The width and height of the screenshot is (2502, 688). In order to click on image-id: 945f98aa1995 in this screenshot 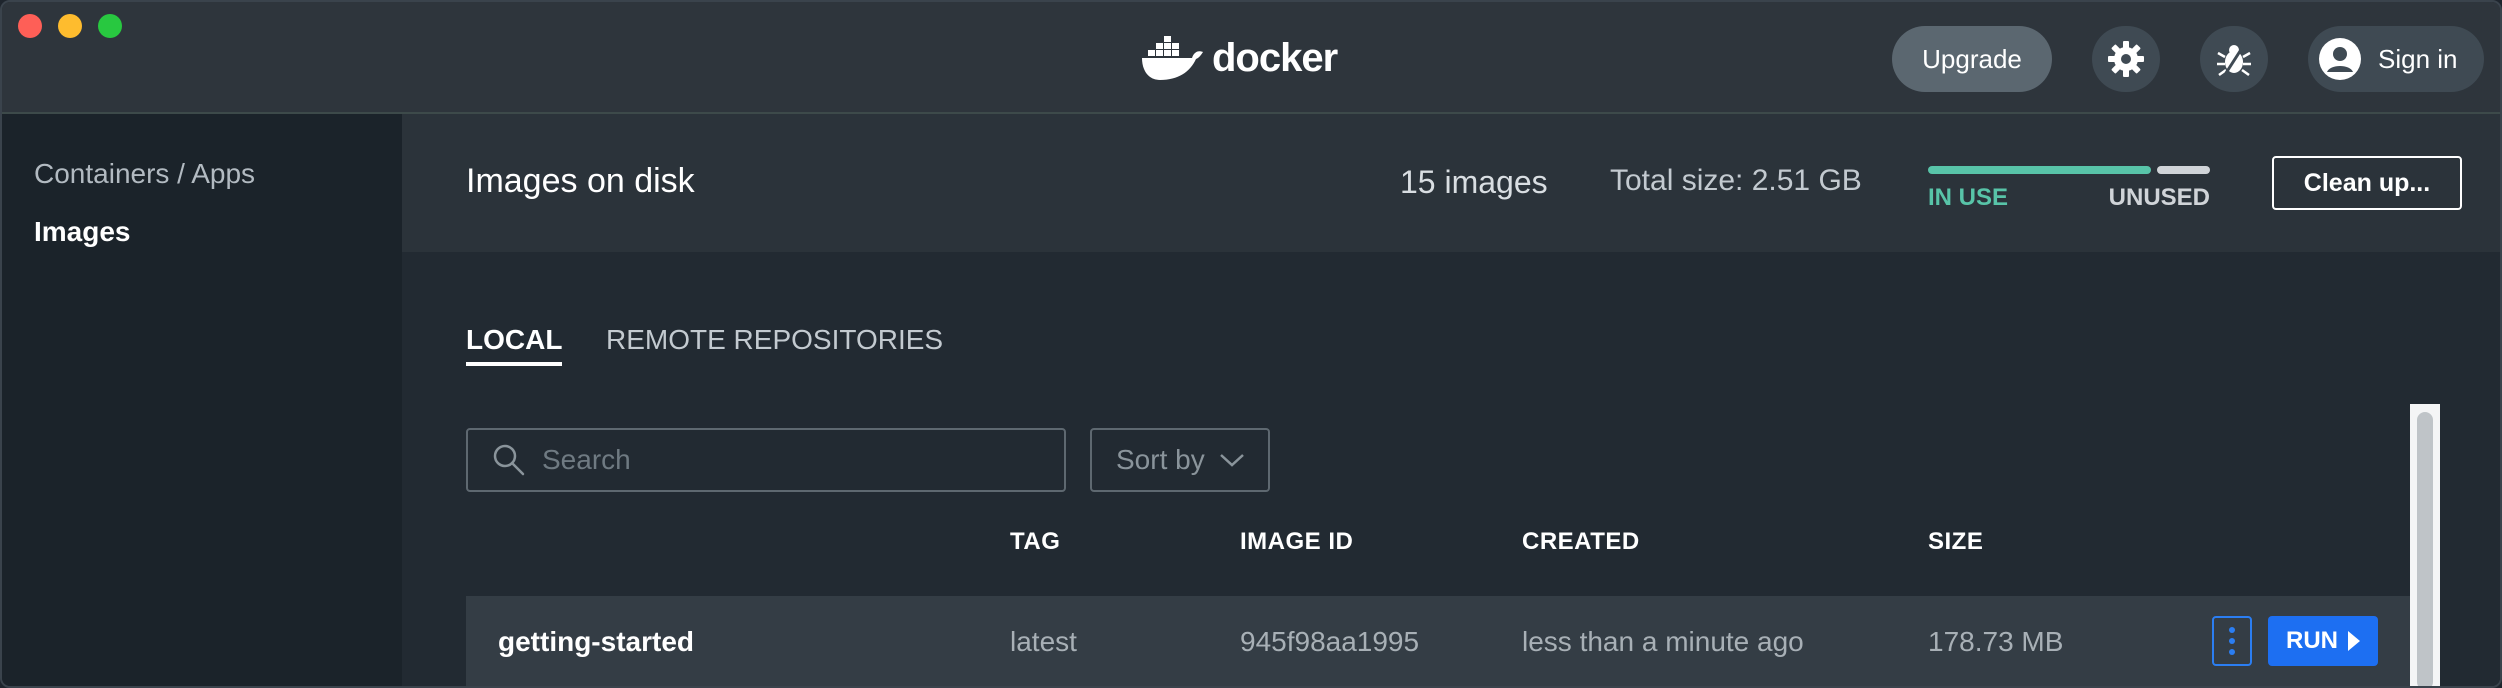, I will do `click(1330, 641)`.